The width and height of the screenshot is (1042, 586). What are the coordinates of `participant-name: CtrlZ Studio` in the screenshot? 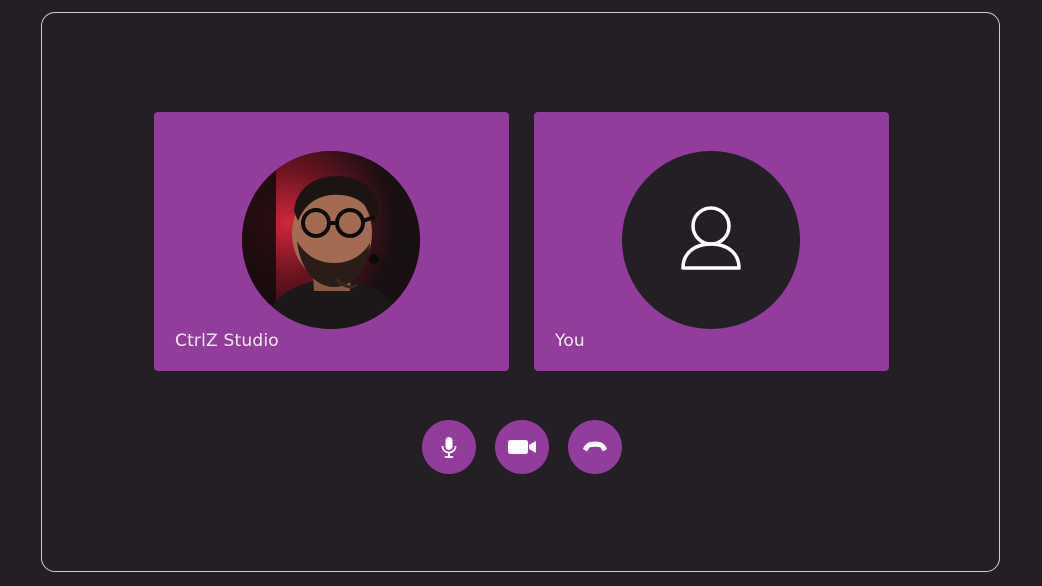 It's located at (227, 341).